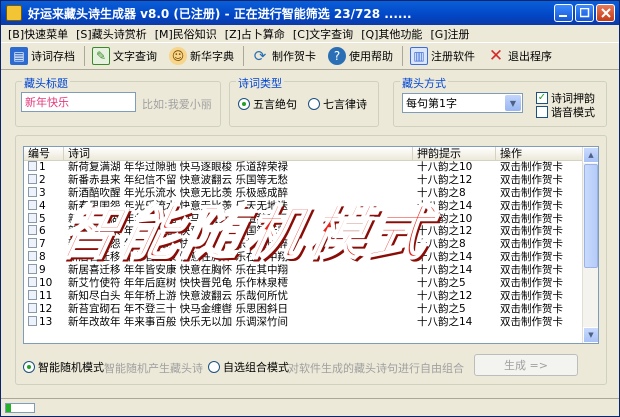 The image size is (620, 417). I want to click on row-poem: 新知尽白头 年年桥上游 快意波翻云 乐哉何所忧, so click(178, 295).